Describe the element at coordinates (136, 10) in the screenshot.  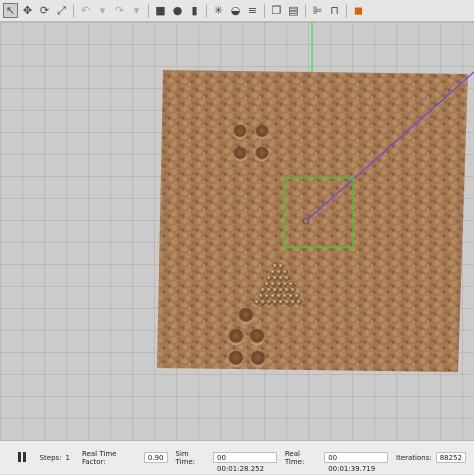
I see `redo-dropdown-icon: ▾` at that location.